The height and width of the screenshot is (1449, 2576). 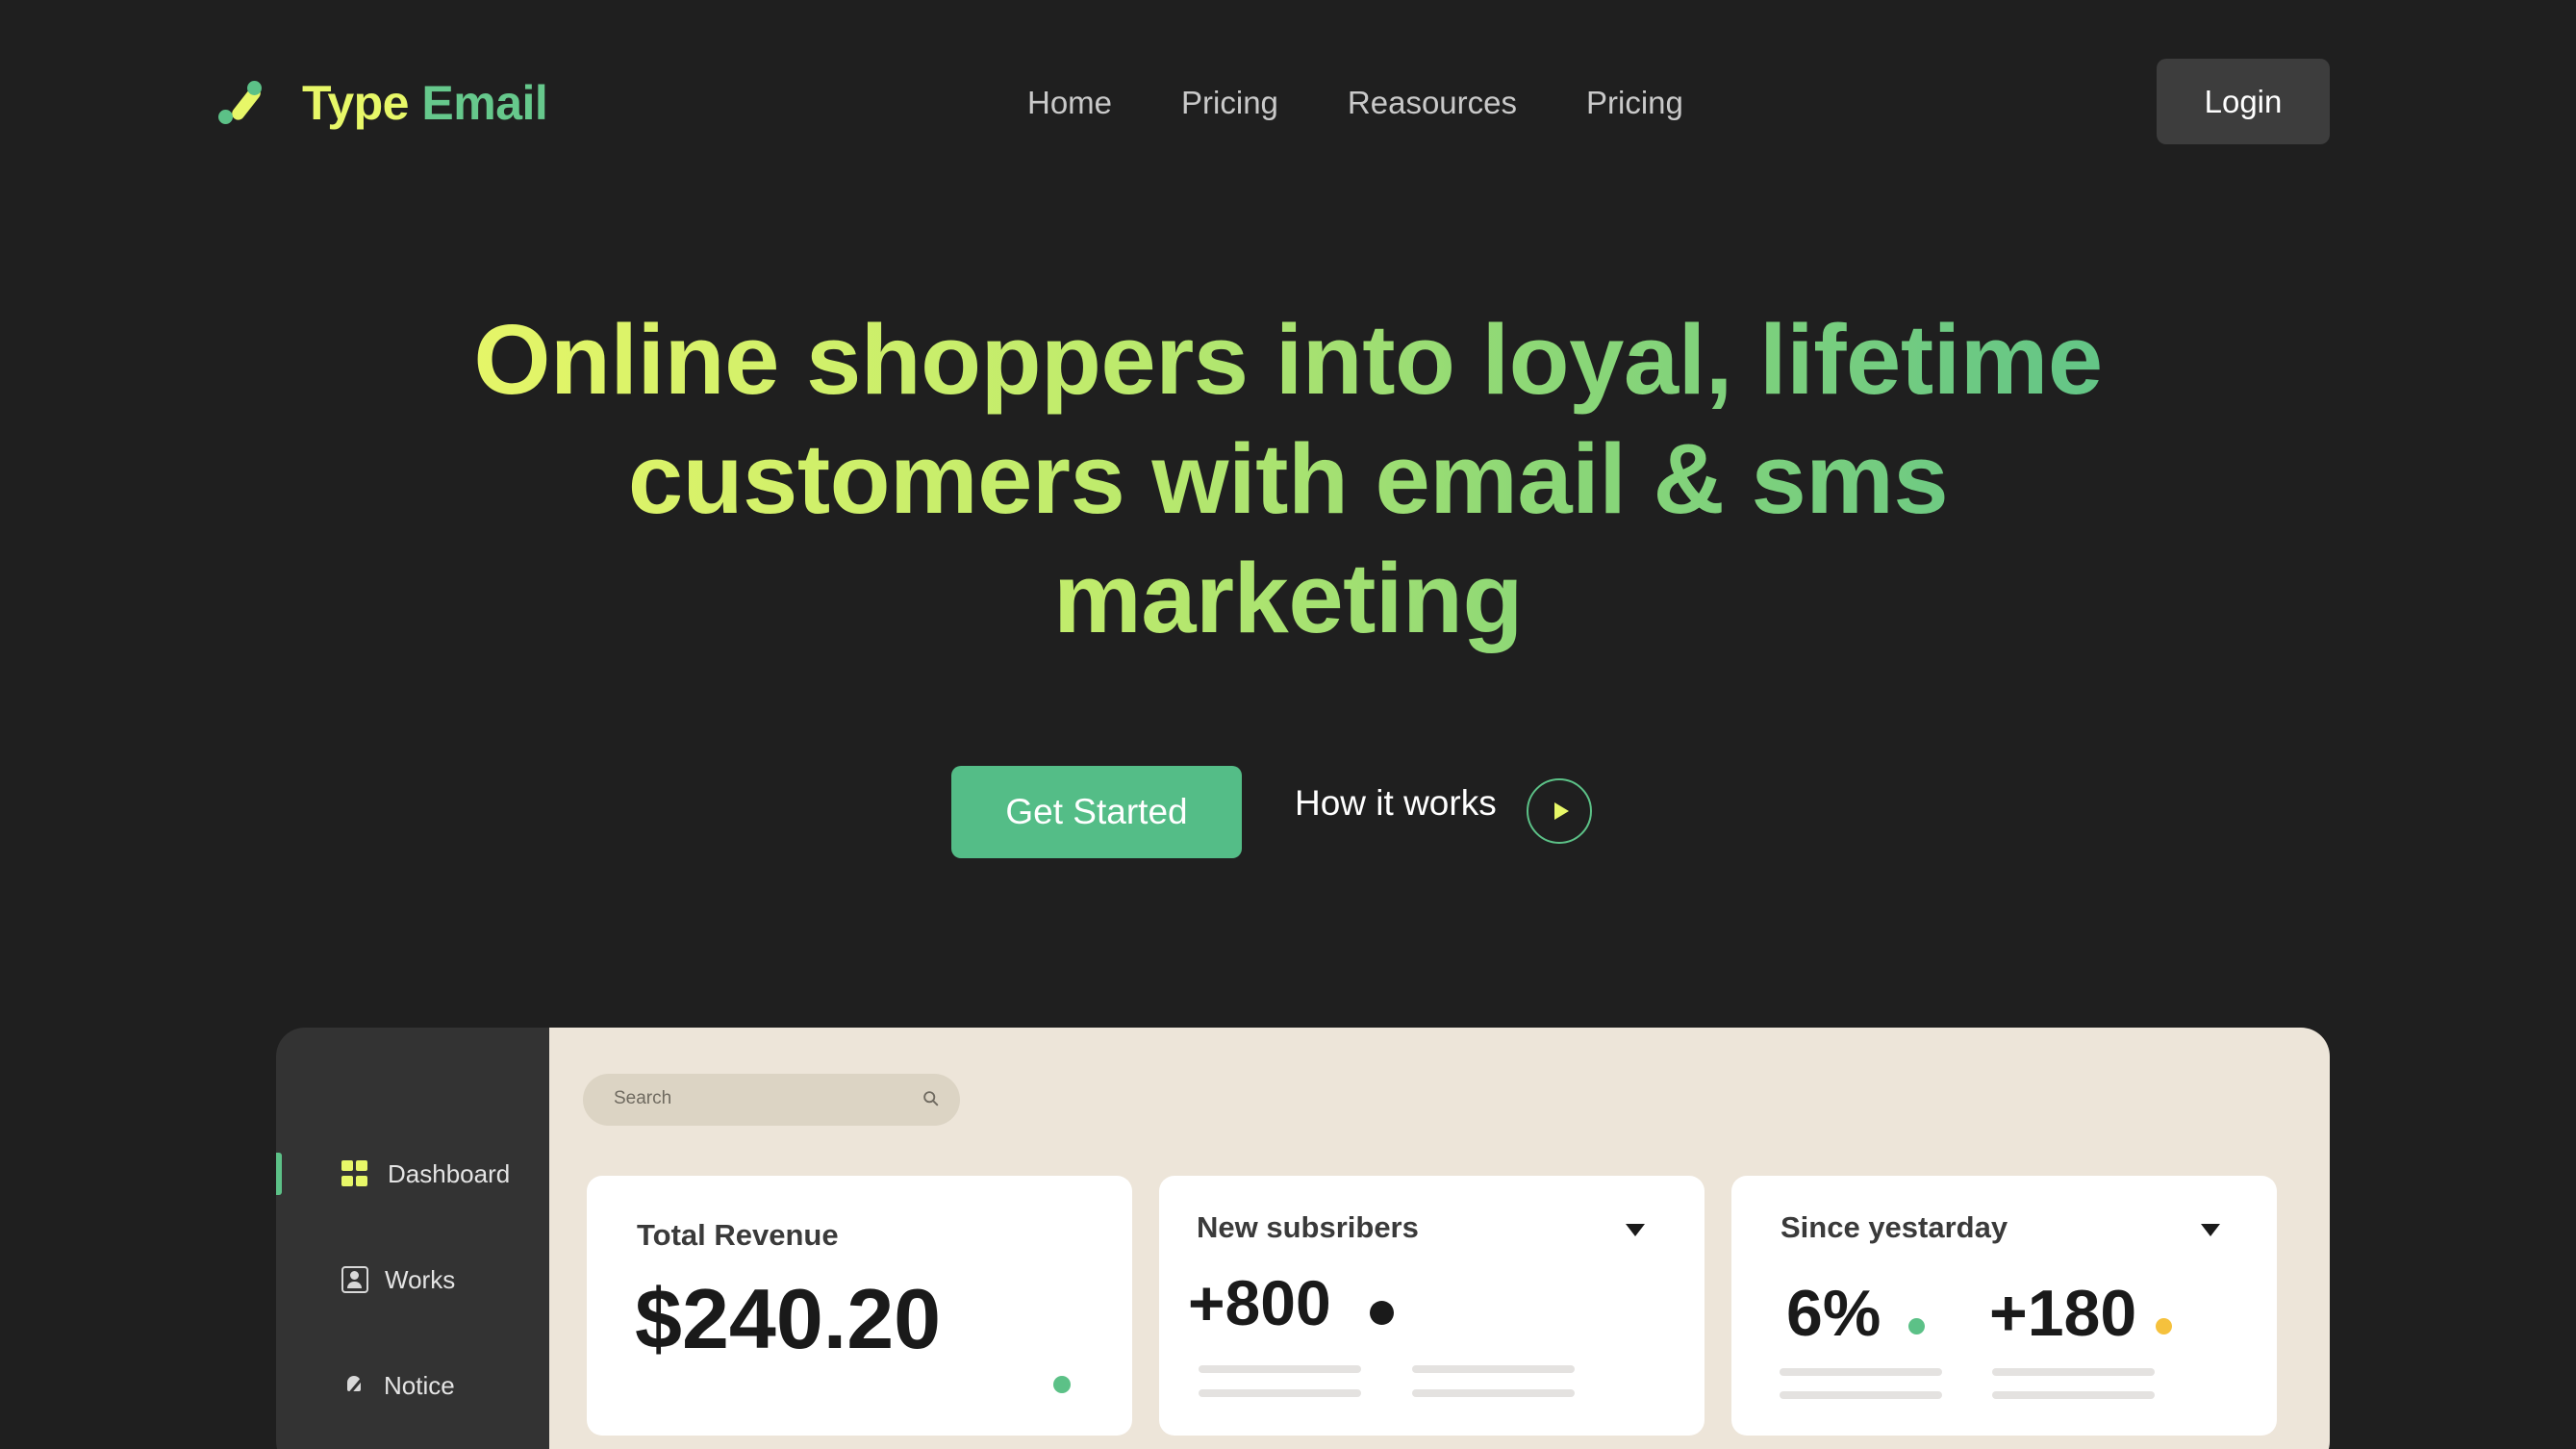 What do you see at coordinates (1288, 359) in the screenshot?
I see `hero-line-1: Online shoppers into loyal, lifetime` at bounding box center [1288, 359].